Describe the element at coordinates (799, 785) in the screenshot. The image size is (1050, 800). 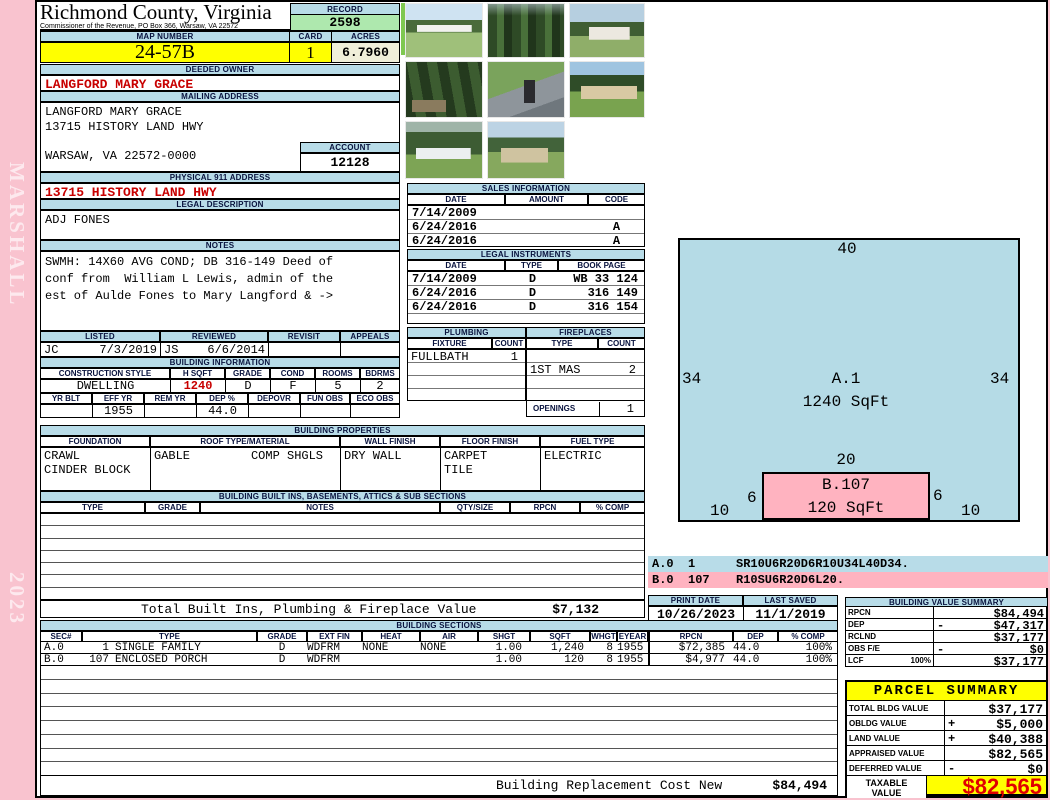
I see `replacement-cost-value: $84,494` at that location.